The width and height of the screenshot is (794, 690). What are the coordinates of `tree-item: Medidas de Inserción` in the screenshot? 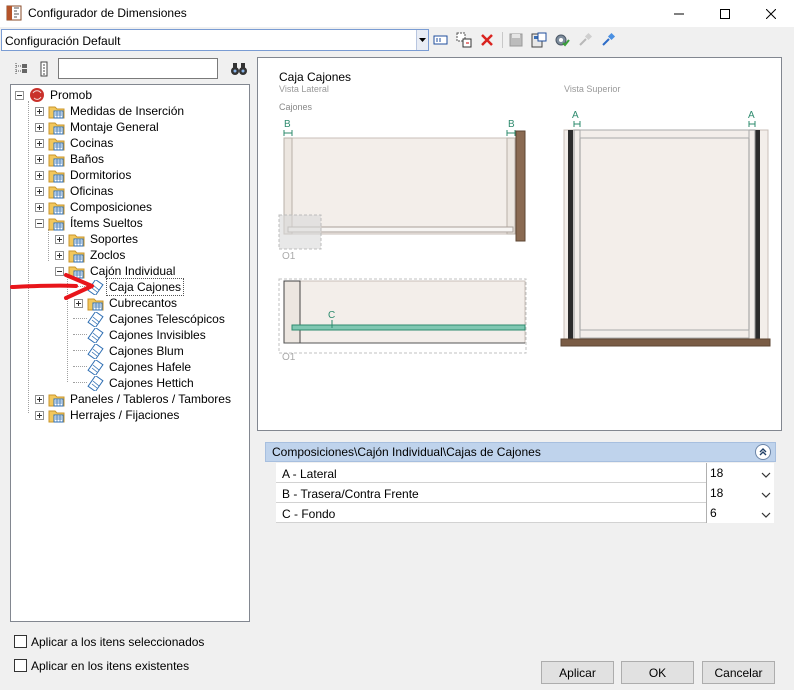 It's located at (110, 111).